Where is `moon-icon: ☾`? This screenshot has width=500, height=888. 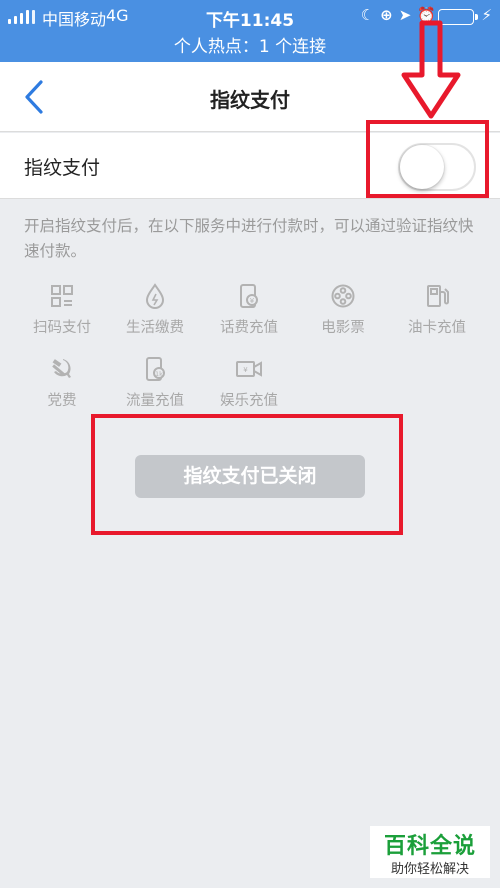
moon-icon: ☾ is located at coordinates (370, 15).